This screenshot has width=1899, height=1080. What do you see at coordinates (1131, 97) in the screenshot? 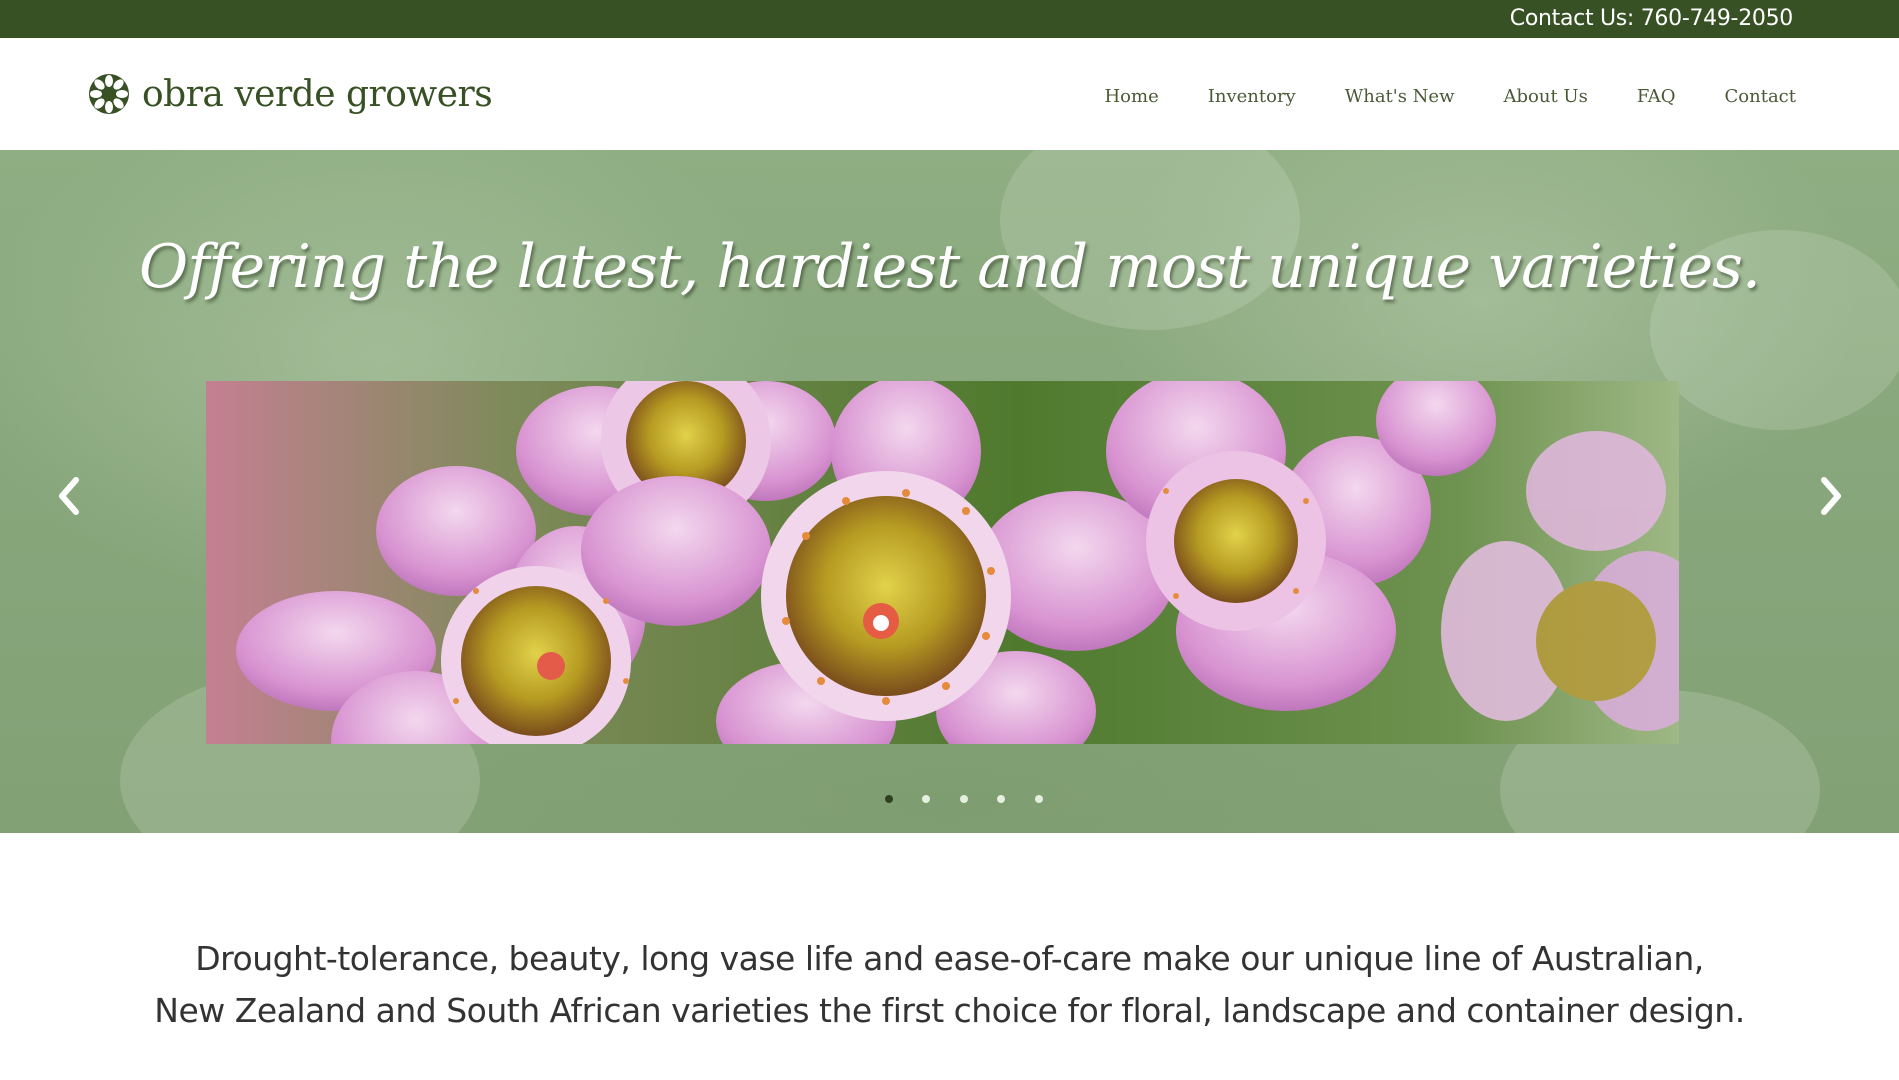
I see `nav-item-home: Home` at bounding box center [1131, 97].